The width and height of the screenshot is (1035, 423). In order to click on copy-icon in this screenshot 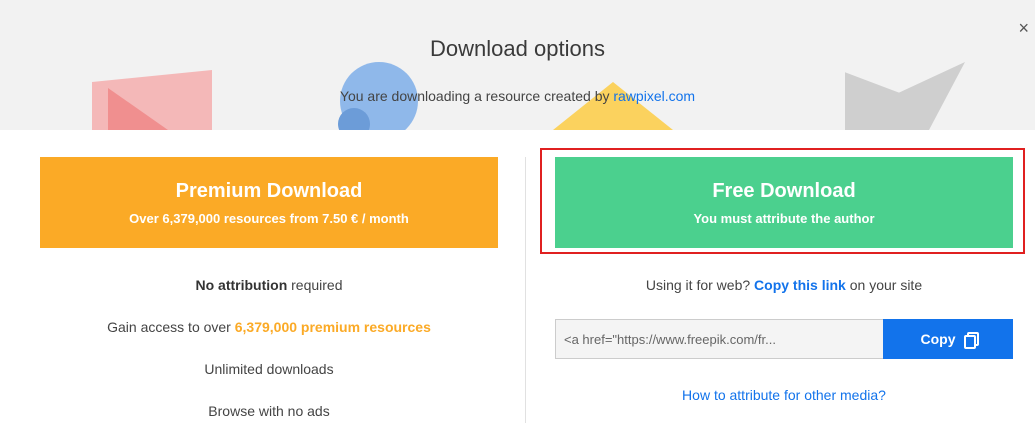, I will do `click(971, 340)`.